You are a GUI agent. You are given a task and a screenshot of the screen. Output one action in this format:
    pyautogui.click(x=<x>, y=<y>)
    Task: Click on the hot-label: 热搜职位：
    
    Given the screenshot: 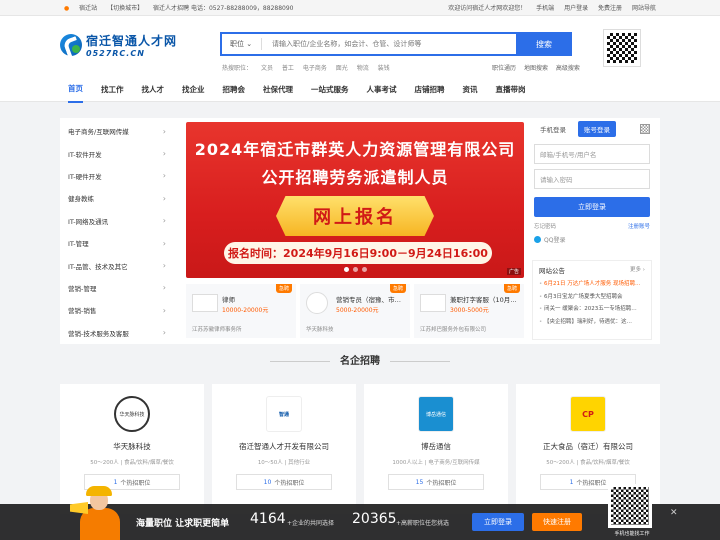 What is the action you would take?
    pyautogui.click(x=237, y=68)
    